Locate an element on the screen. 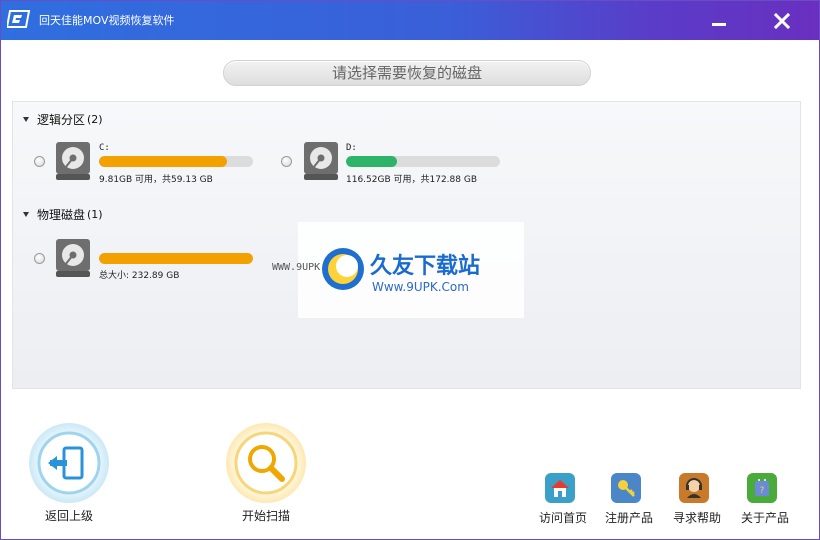 The width and height of the screenshot is (820, 540). key-icon is located at coordinates (626, 488).